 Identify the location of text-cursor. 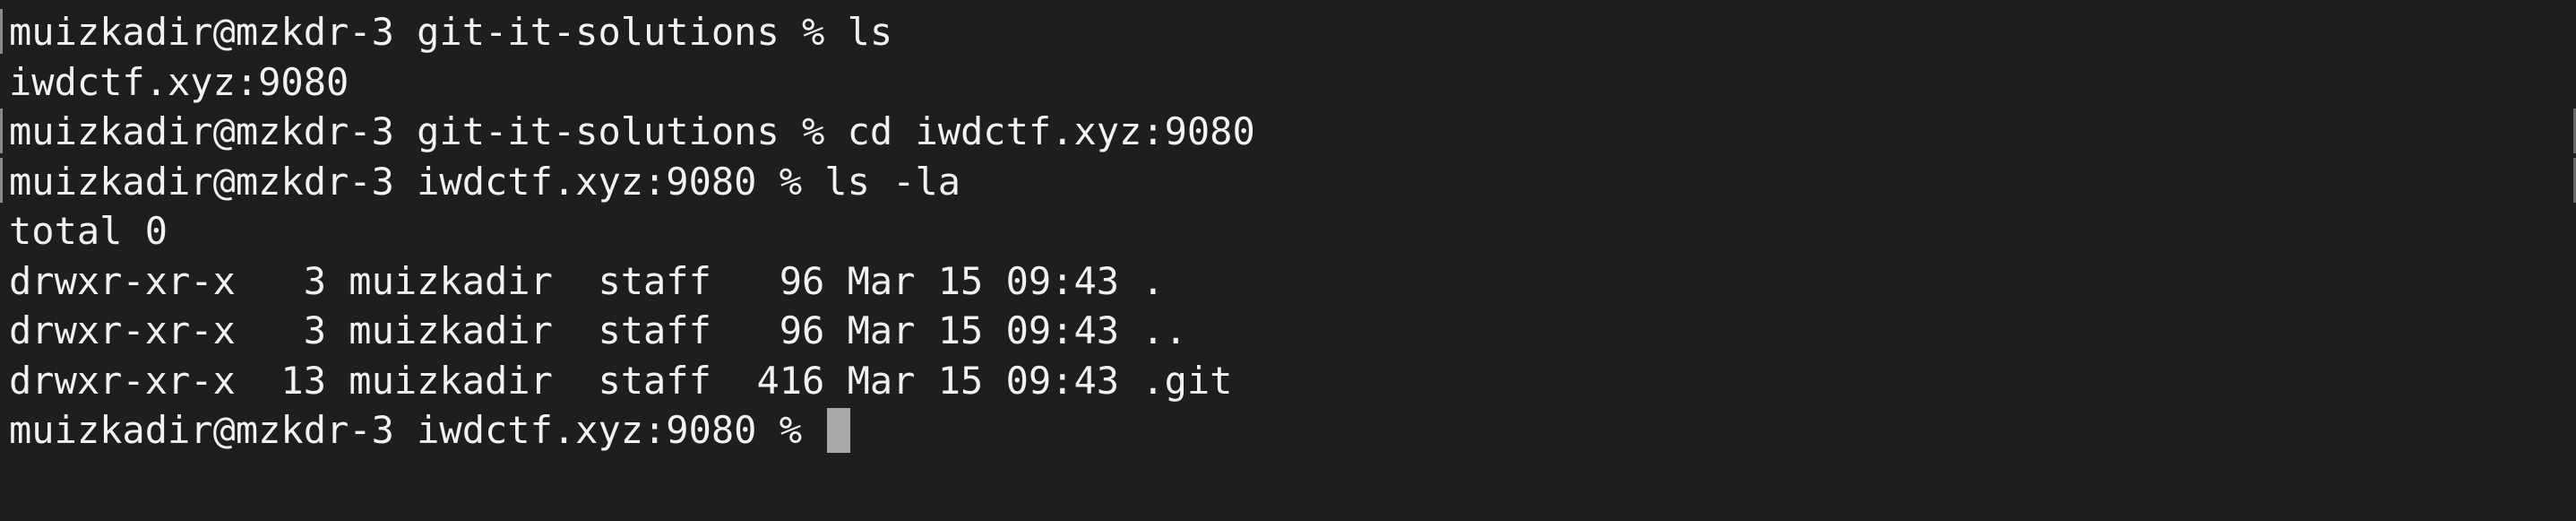
(839, 430).